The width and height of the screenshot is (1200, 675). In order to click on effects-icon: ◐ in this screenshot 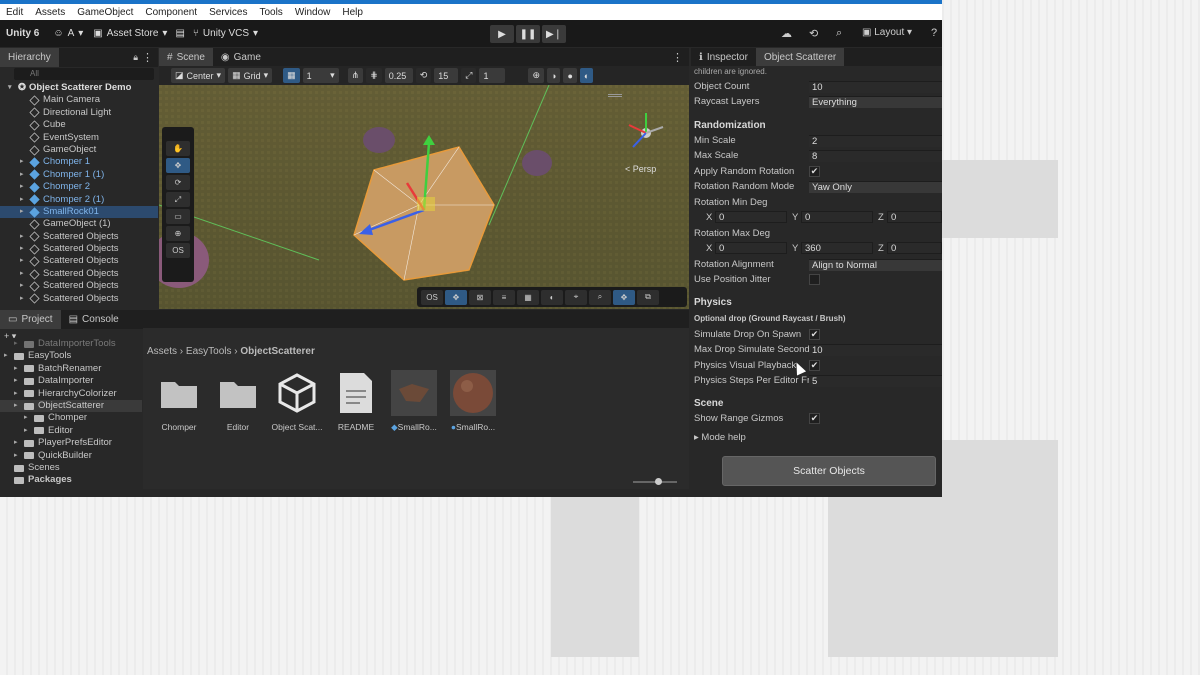, I will do `click(586, 75)`.